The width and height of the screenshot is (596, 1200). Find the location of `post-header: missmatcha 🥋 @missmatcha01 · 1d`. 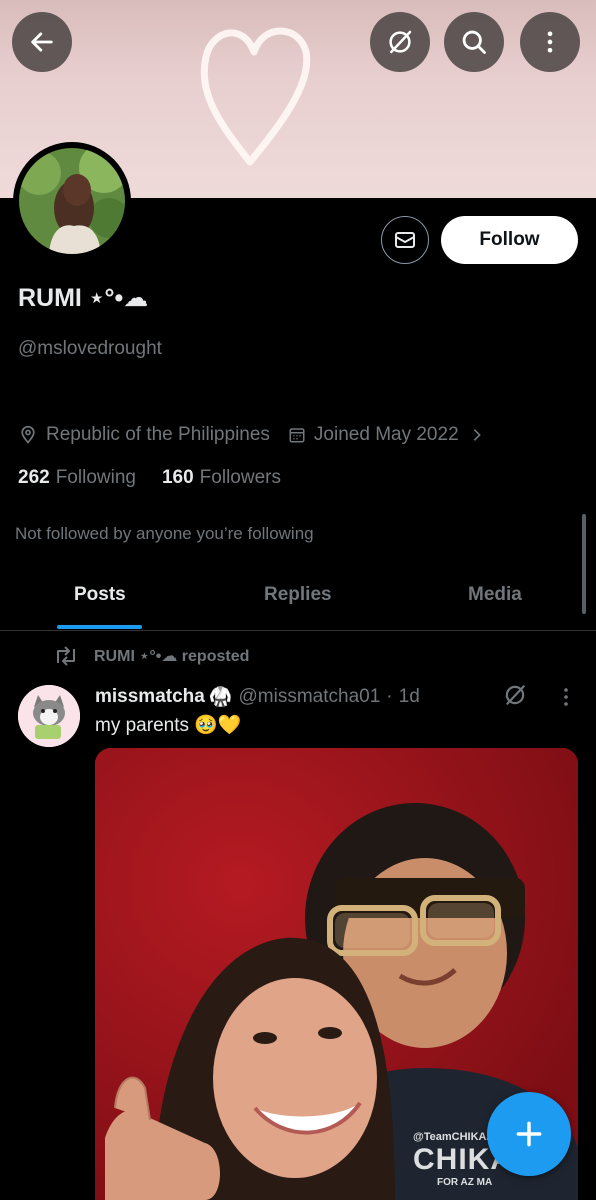

post-header: missmatcha 🥋 @missmatcha01 · 1d is located at coordinates (257, 697).